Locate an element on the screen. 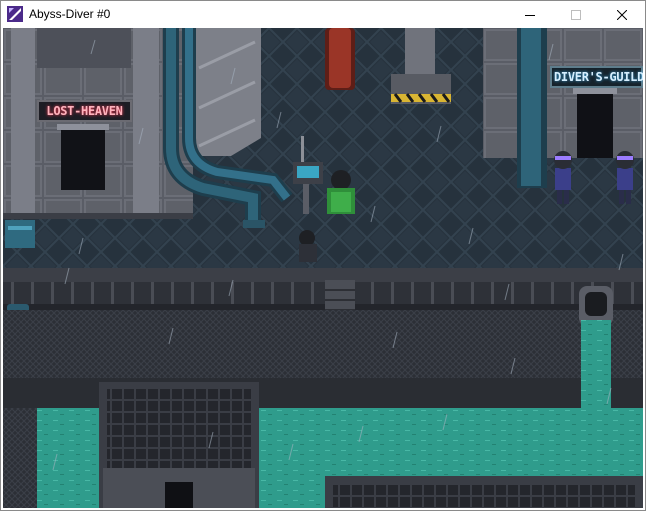  minimize-button is located at coordinates (530, 14).